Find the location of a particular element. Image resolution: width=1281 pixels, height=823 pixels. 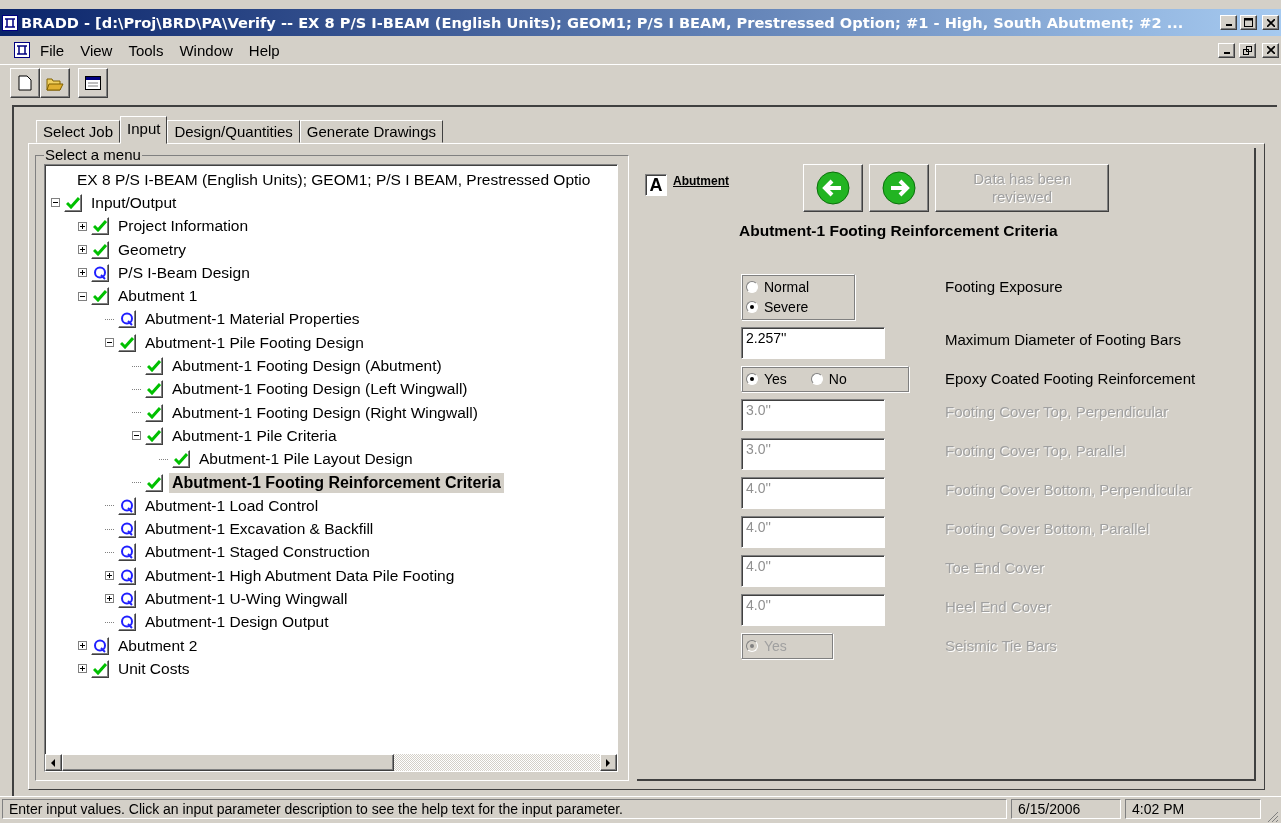

window-icon is located at coordinates (93, 83).